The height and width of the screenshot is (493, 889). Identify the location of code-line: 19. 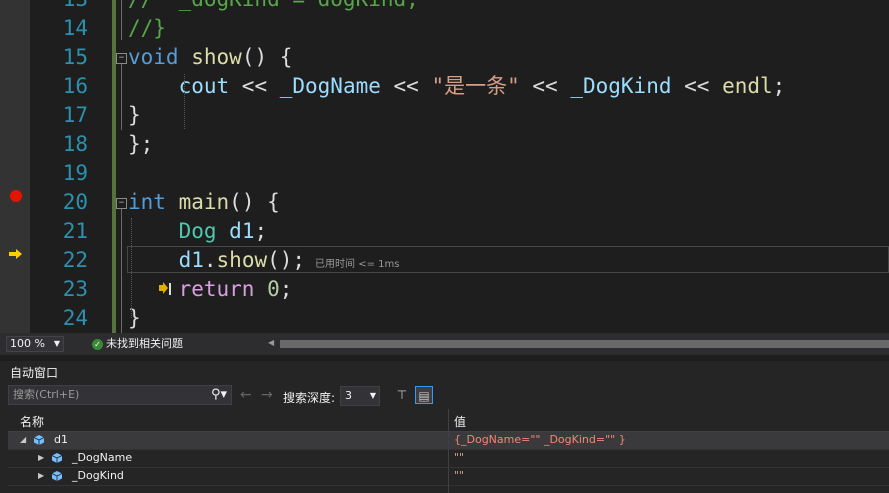
(444, 173).